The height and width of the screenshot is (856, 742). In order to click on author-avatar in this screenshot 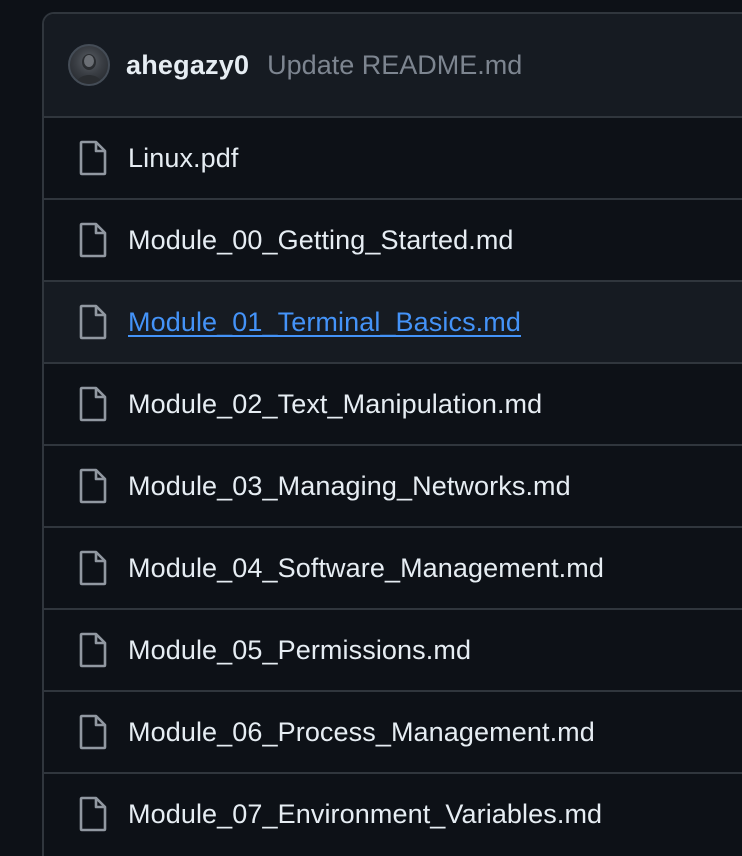, I will do `click(89, 65)`.